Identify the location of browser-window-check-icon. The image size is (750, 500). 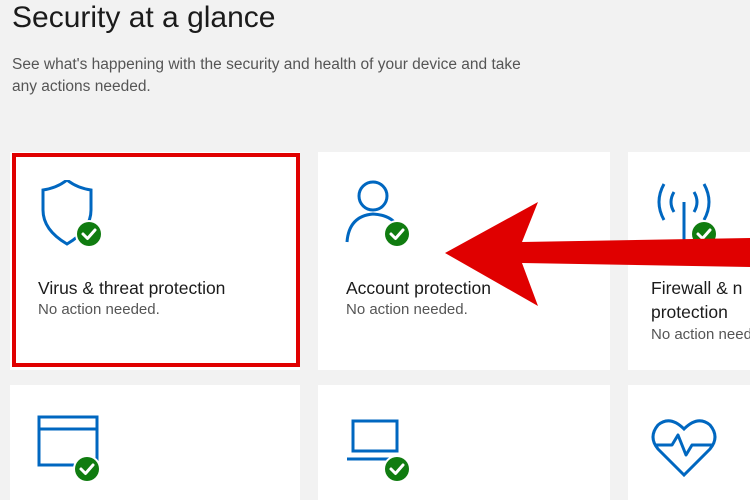
(69, 449).